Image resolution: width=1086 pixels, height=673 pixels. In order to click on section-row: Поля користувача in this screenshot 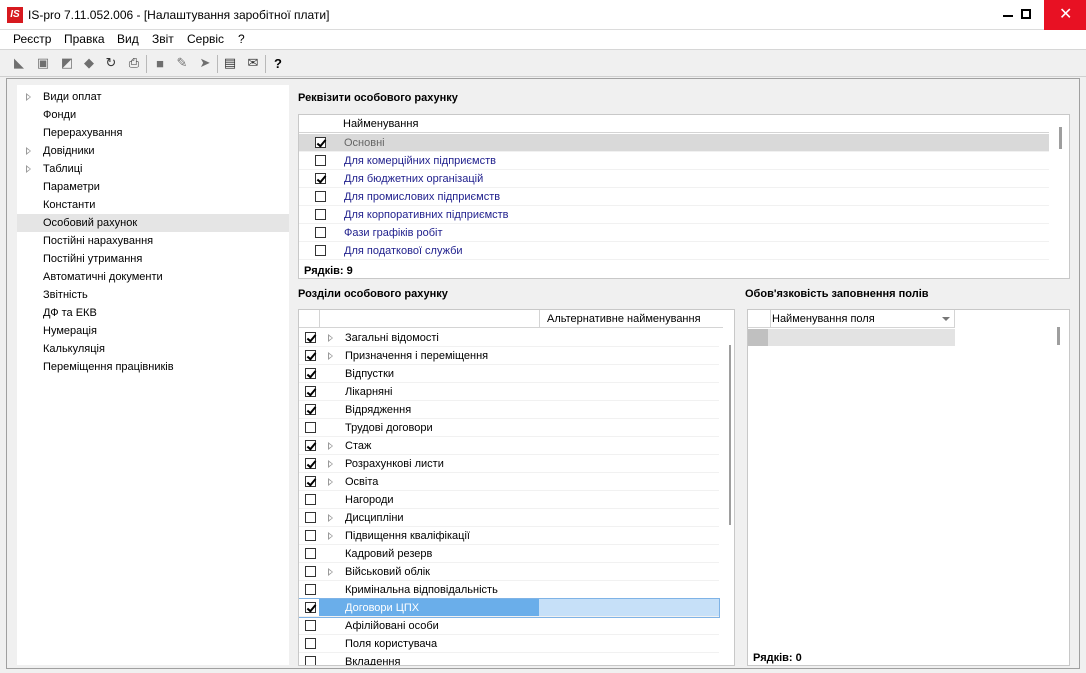, I will do `click(509, 644)`.